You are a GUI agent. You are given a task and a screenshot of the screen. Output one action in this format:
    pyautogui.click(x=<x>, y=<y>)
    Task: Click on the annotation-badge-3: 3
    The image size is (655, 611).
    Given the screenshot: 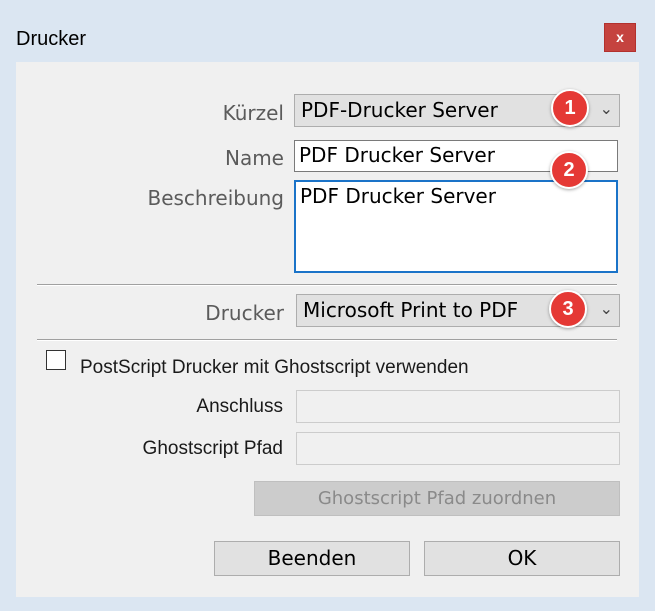 What is the action you would take?
    pyautogui.click(x=568, y=309)
    